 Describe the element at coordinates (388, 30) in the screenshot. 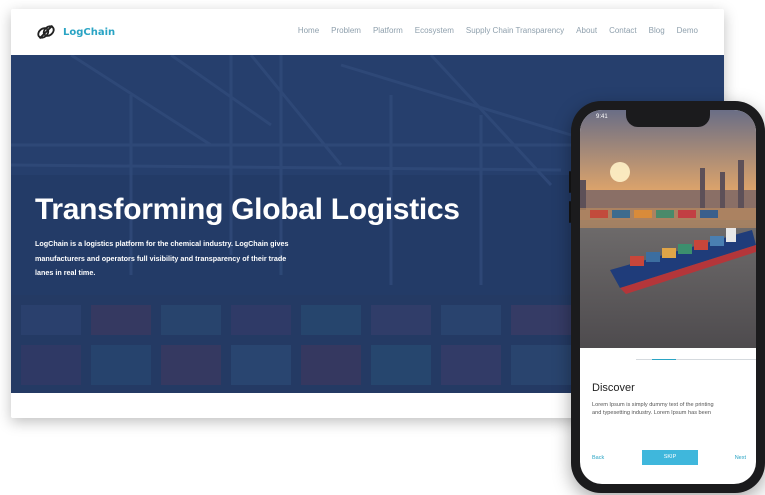

I see `nav-platform: Platform` at that location.